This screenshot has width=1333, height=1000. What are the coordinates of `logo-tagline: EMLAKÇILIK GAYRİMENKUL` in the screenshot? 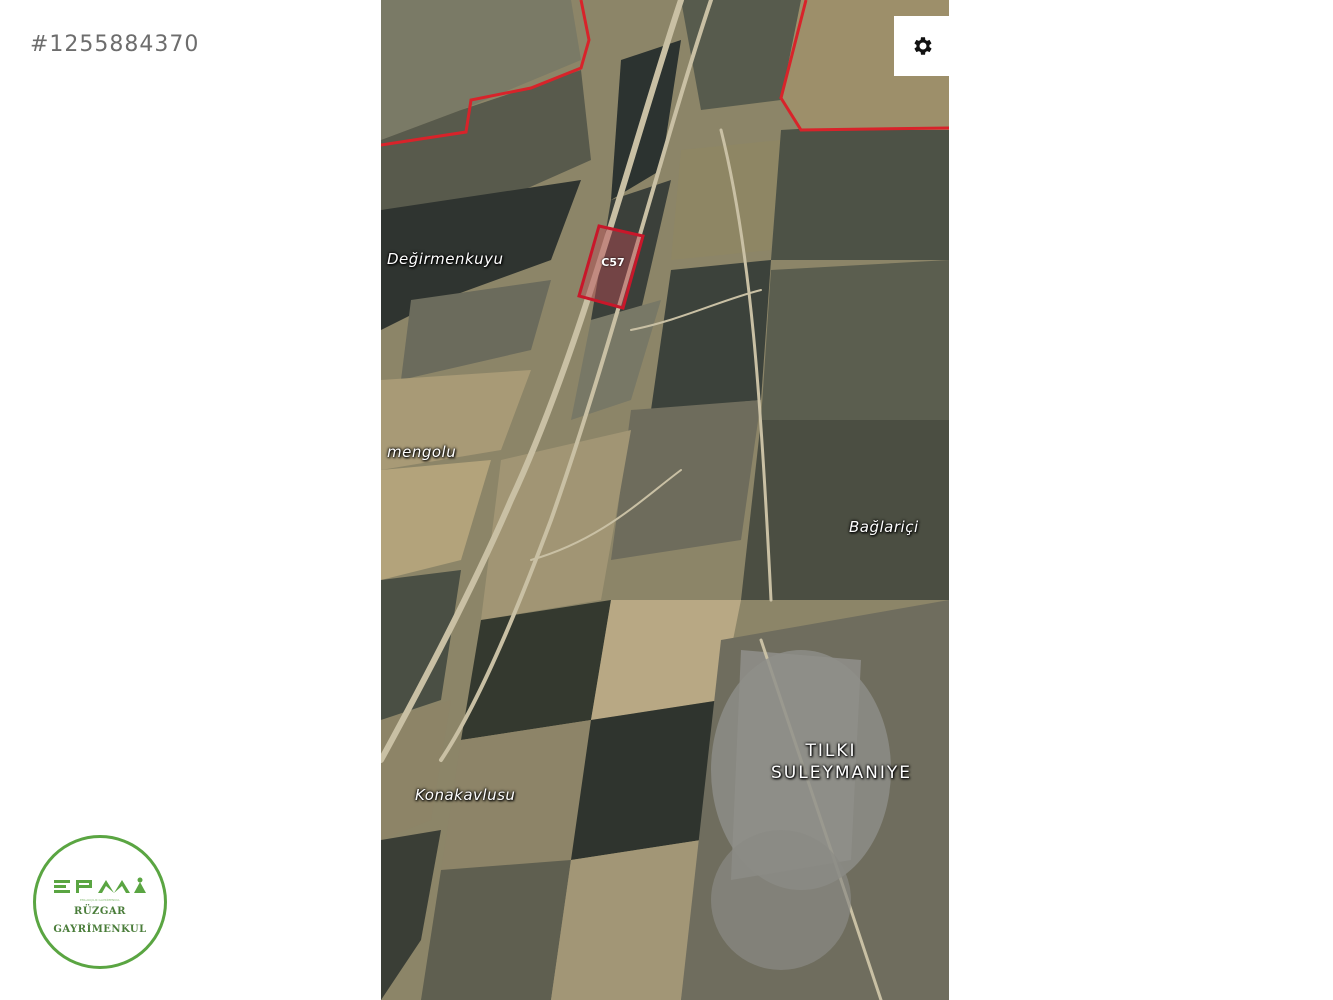 It's located at (100, 900).